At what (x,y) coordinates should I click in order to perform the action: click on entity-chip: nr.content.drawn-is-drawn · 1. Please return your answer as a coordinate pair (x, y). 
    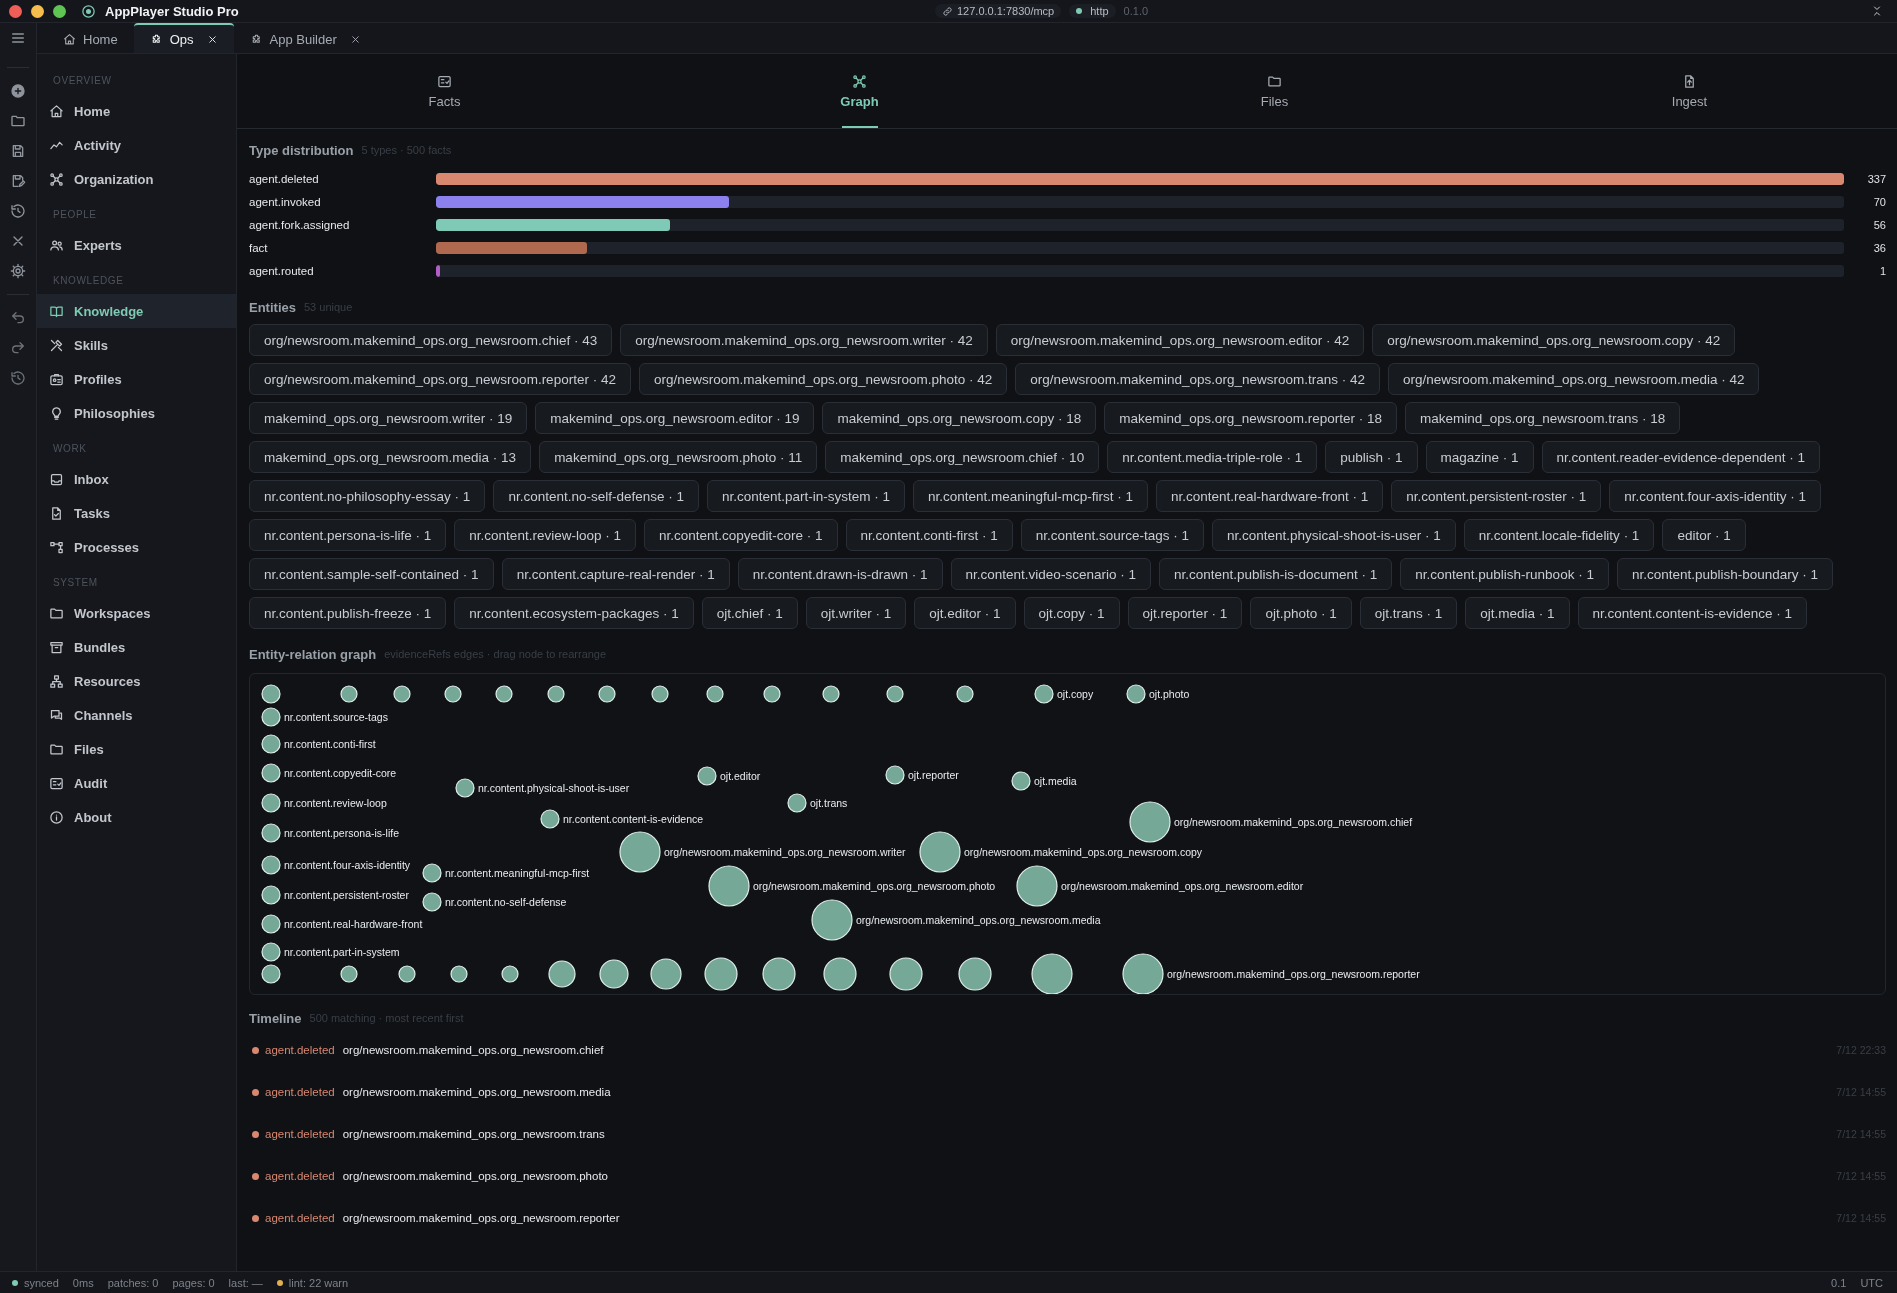
    Looking at the image, I should click on (840, 574).